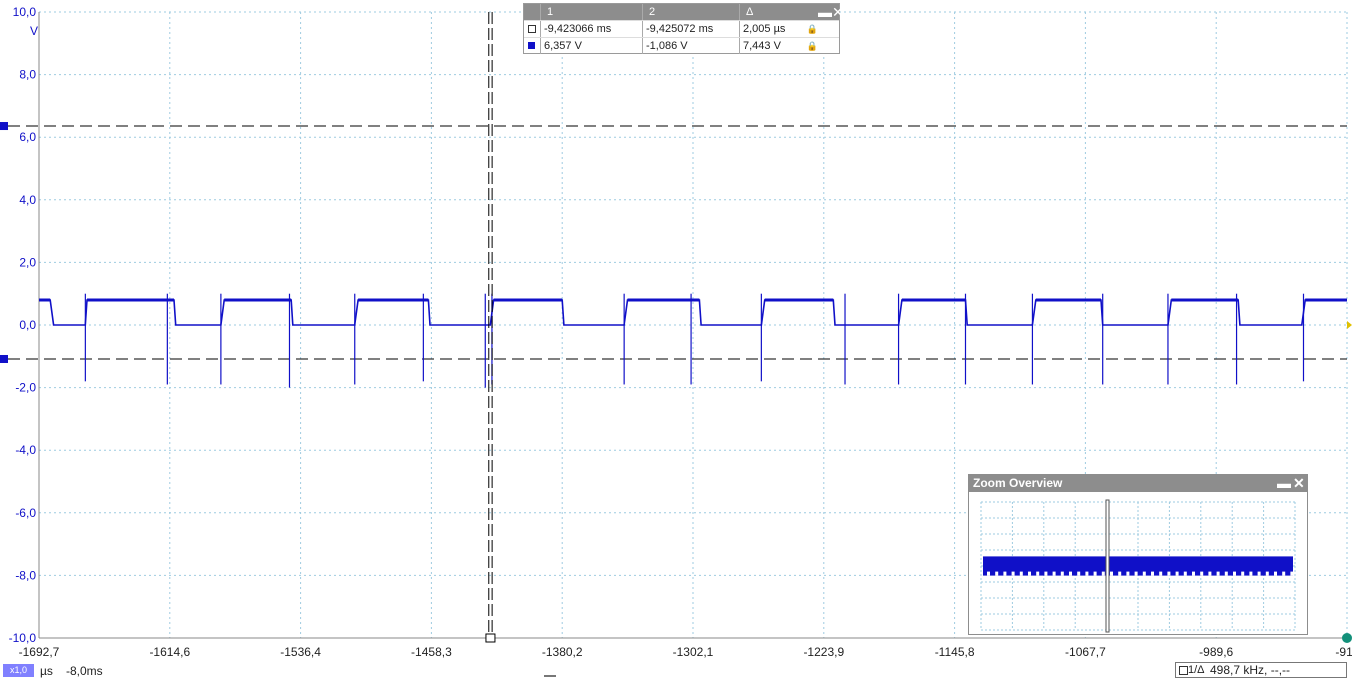 This screenshot has height=680, width=1352. I want to click on y-tick-label: 10,0, so click(25, 12).